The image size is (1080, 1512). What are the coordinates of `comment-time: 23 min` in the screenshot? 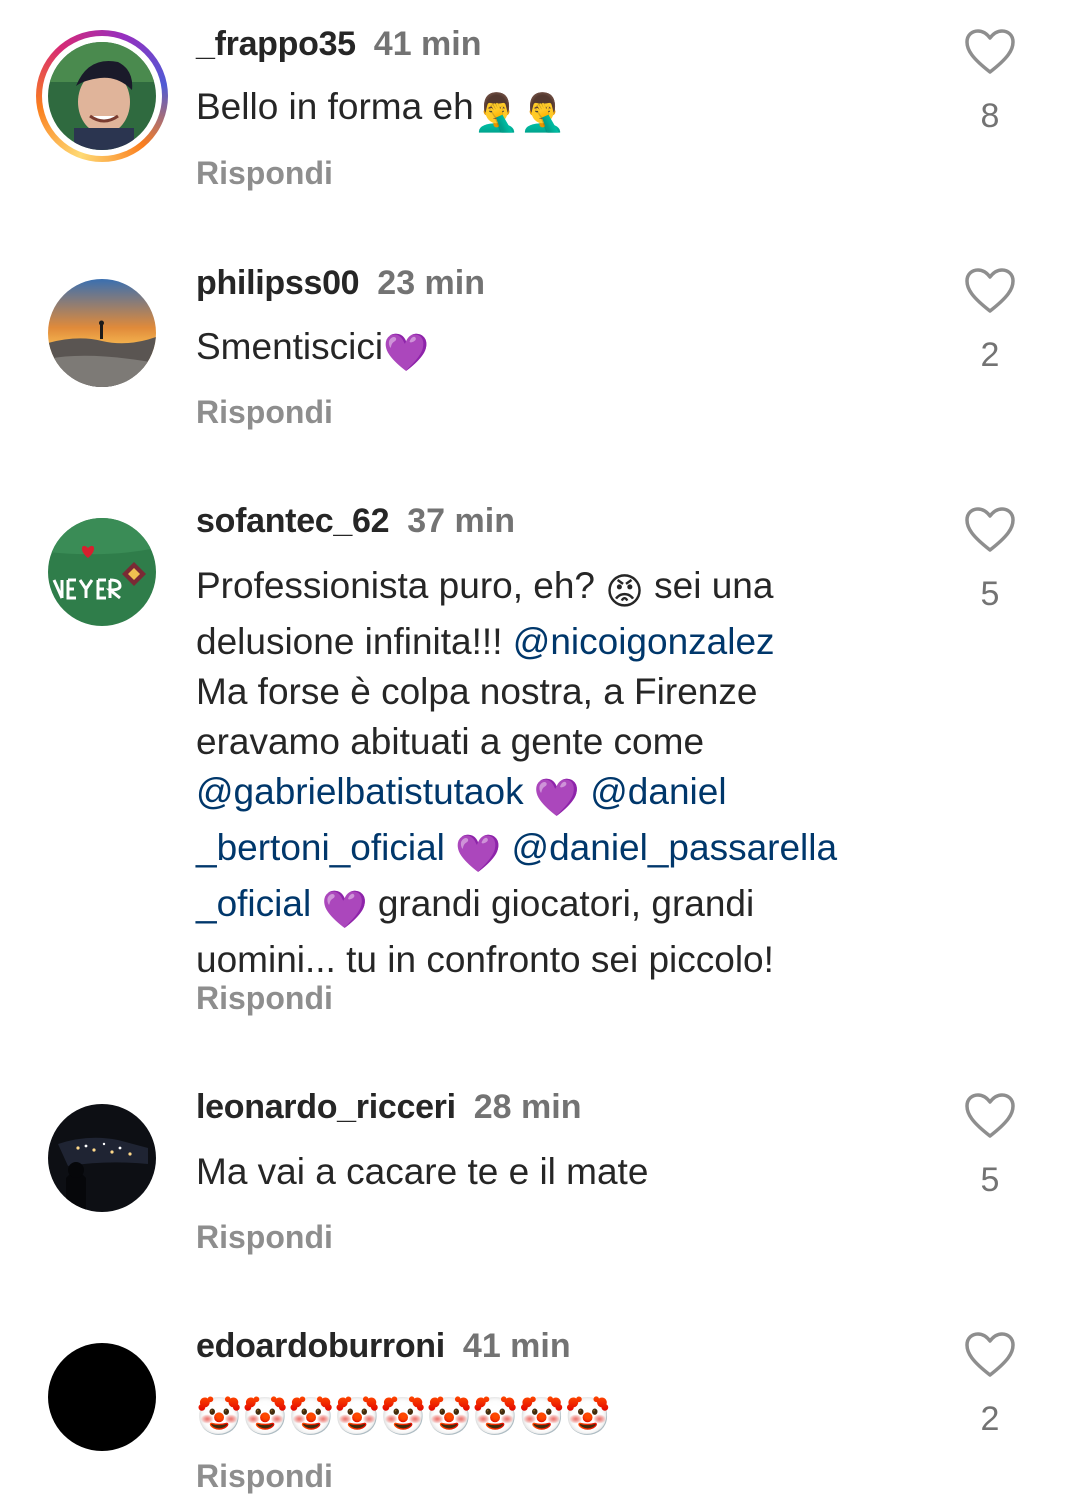 It's located at (431, 283).